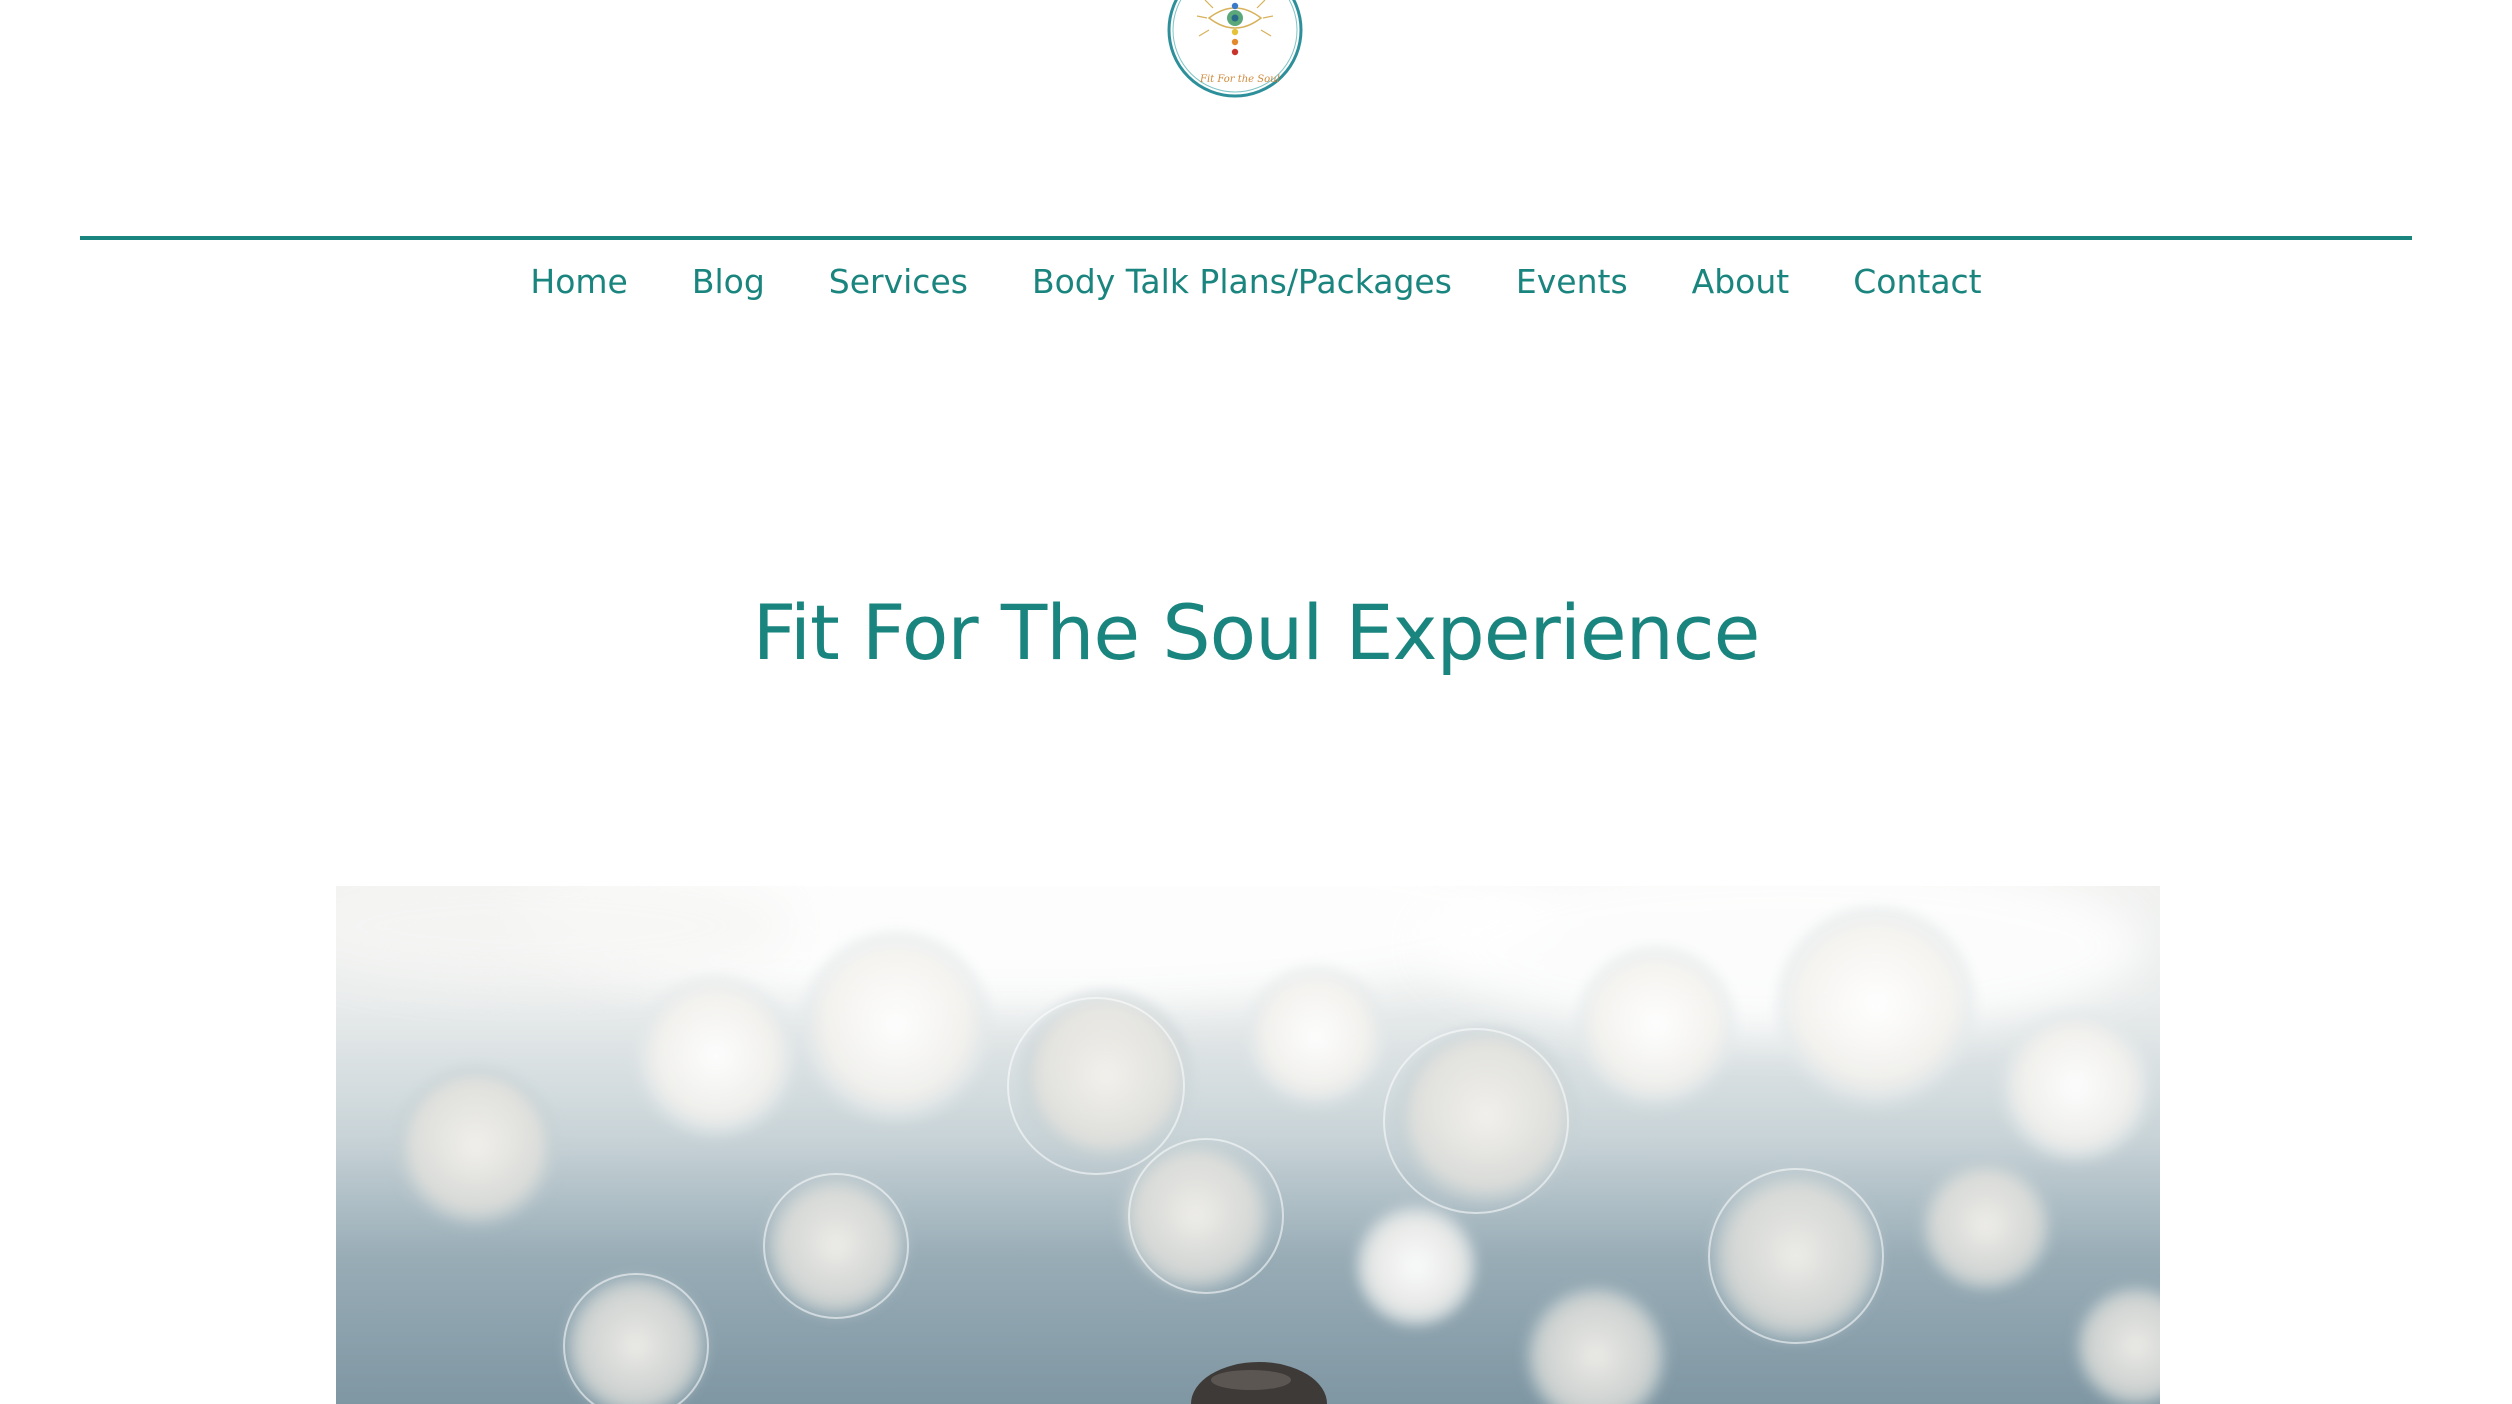  What do you see at coordinates (898, 282) in the screenshot?
I see `nav-item-services: Services` at bounding box center [898, 282].